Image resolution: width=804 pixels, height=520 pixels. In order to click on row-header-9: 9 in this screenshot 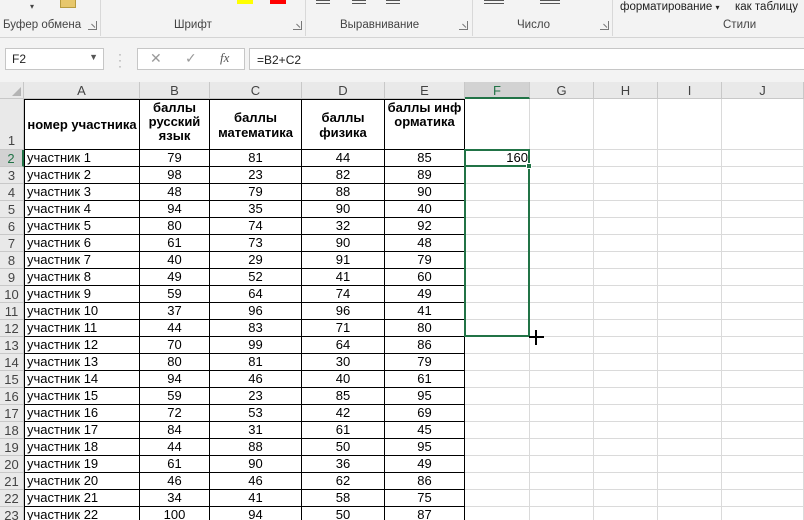, I will do `click(12, 277)`.